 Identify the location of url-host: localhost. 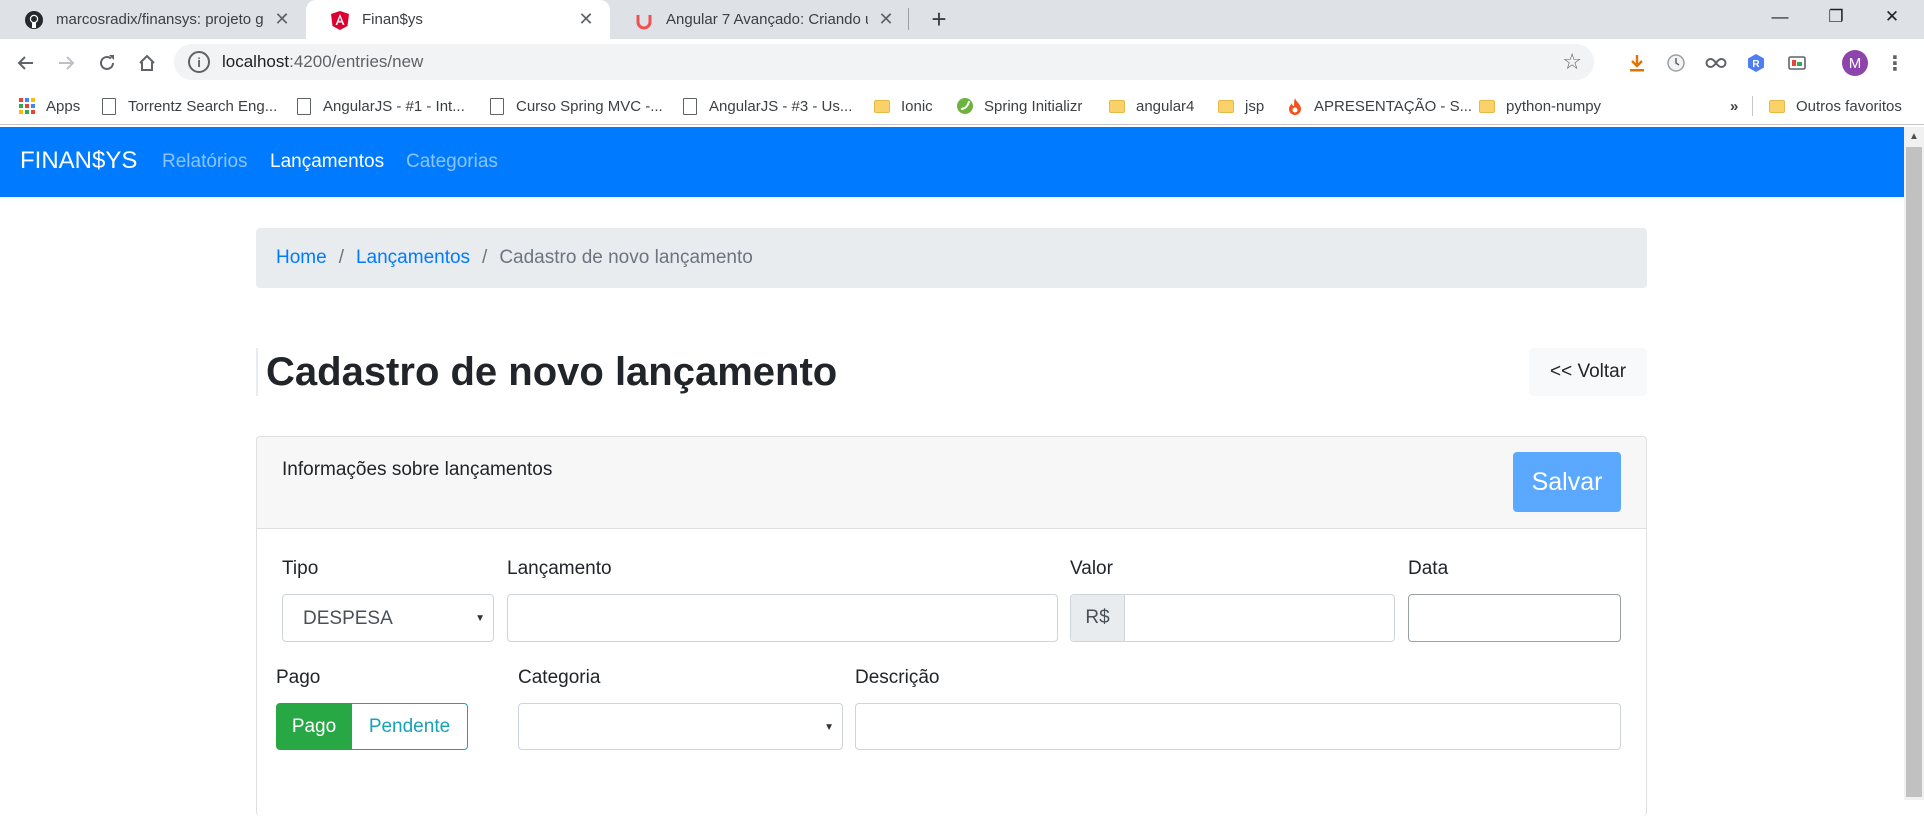
(256, 61).